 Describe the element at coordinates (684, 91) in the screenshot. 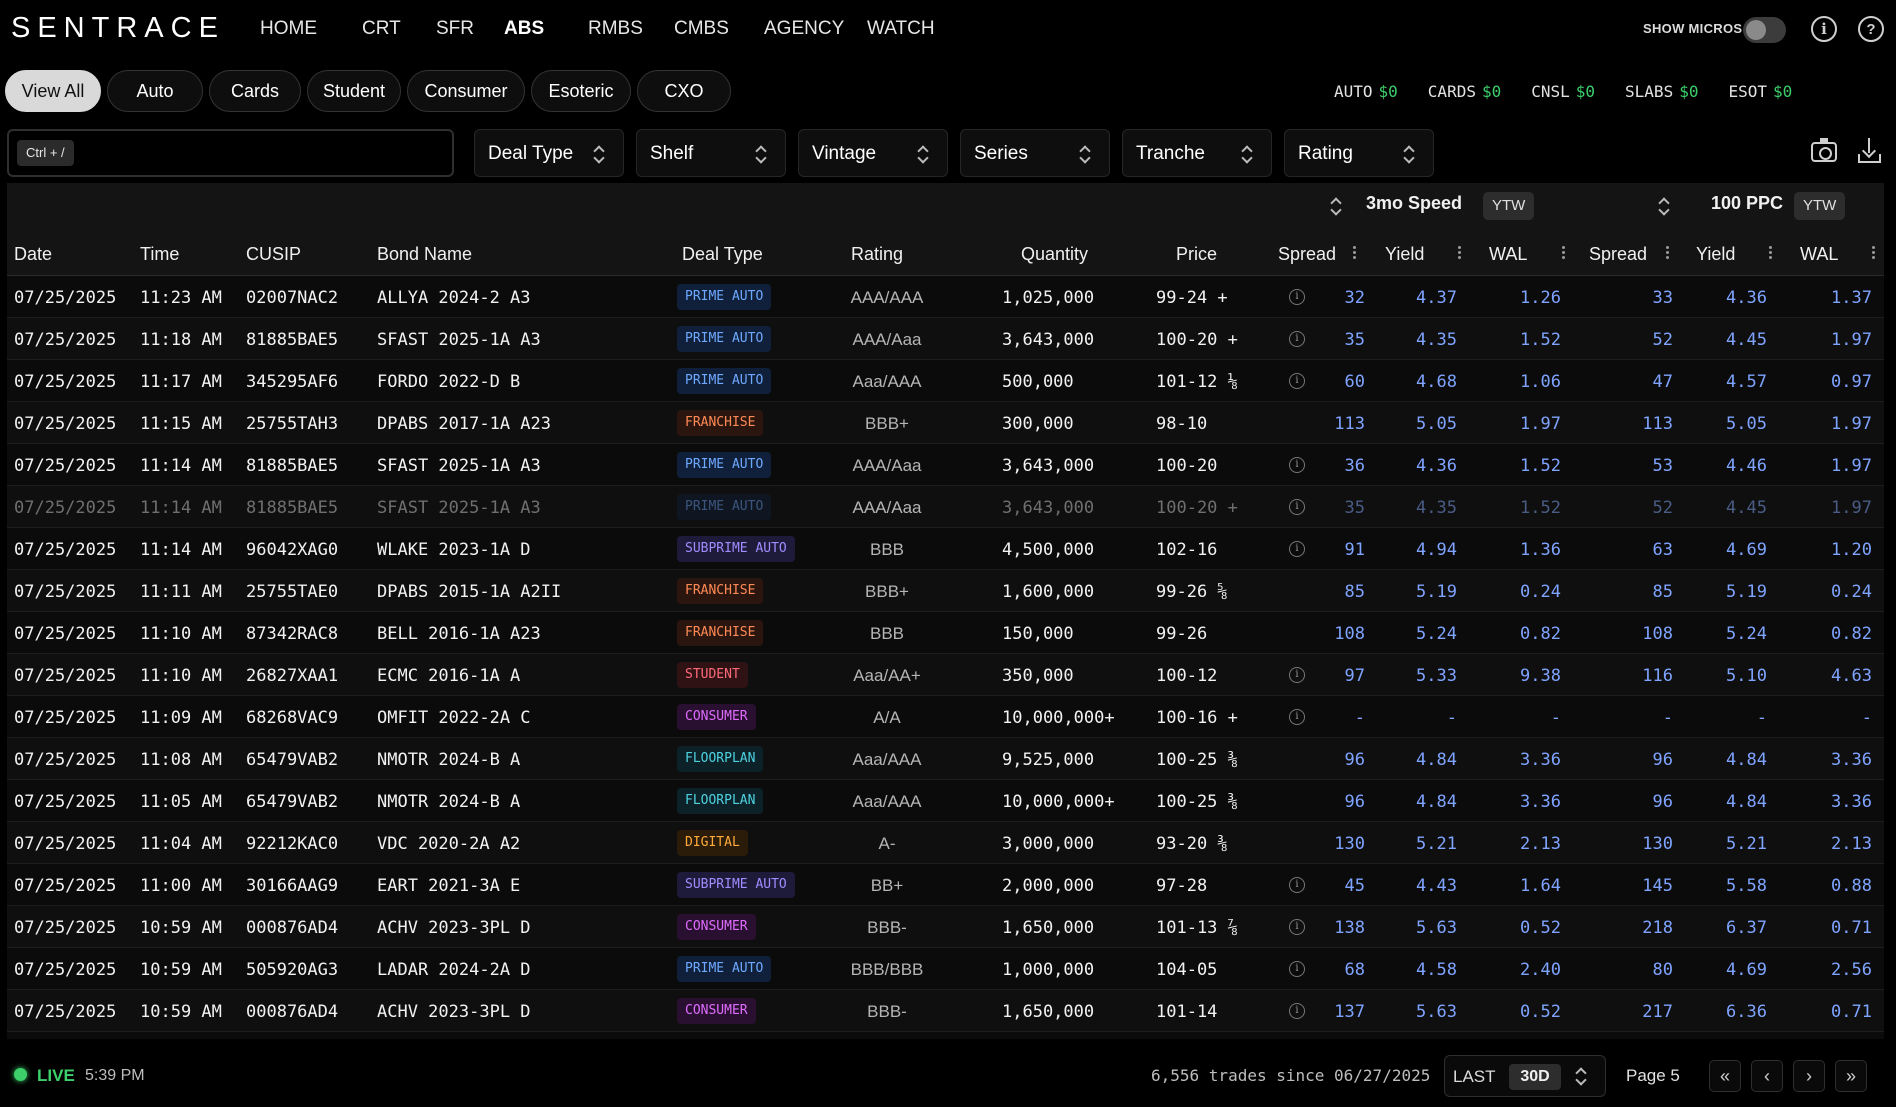

I see `category-pill-cxo: CXO` at that location.